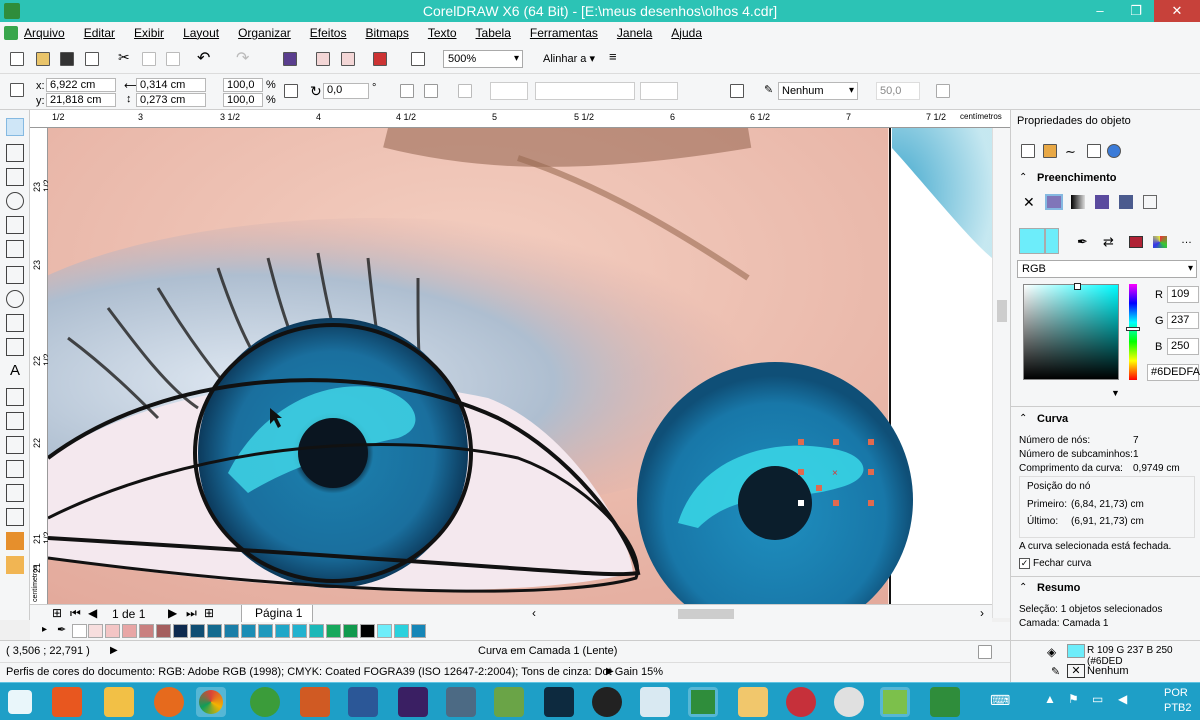 The image size is (1200, 720). I want to click on uniform-fill-icon, so click(1054, 202).